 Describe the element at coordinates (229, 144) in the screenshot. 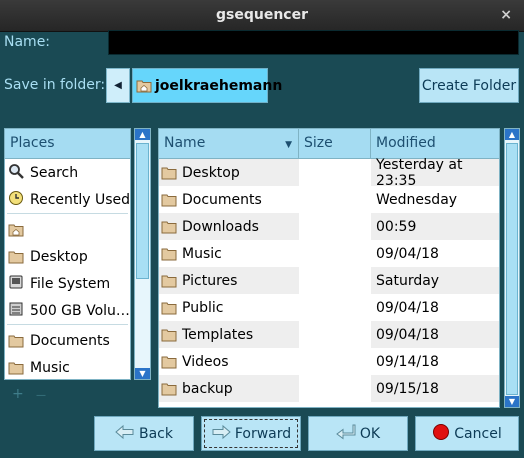

I see `column-header-name: Name ▼` at that location.